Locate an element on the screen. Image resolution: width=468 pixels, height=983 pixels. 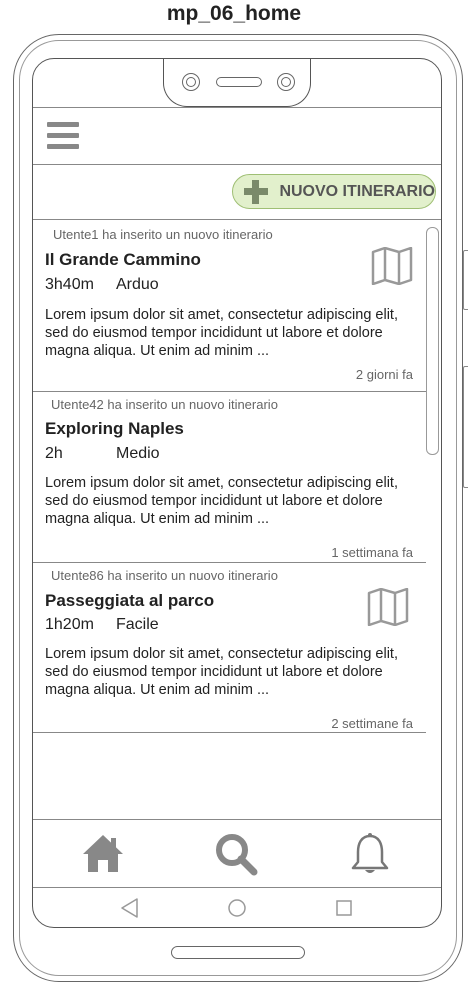
speaker-icon is located at coordinates (239, 82).